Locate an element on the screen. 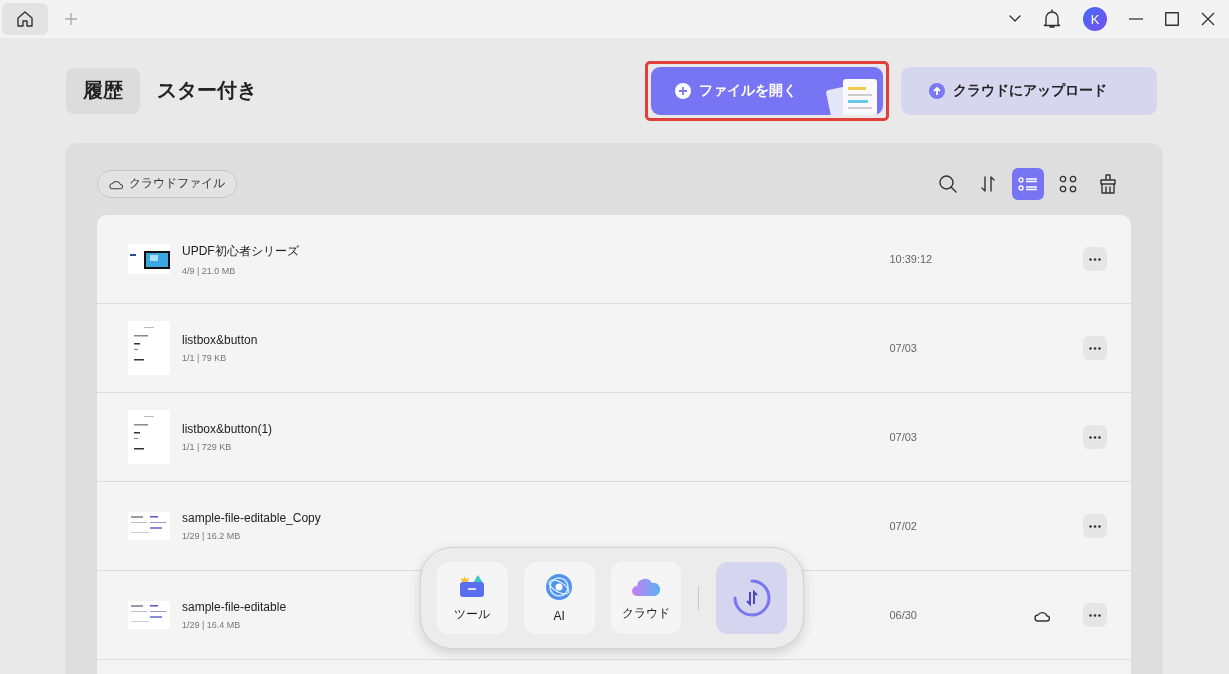 This screenshot has width=1229, height=674. plus-circle-icon is located at coordinates (683, 90).